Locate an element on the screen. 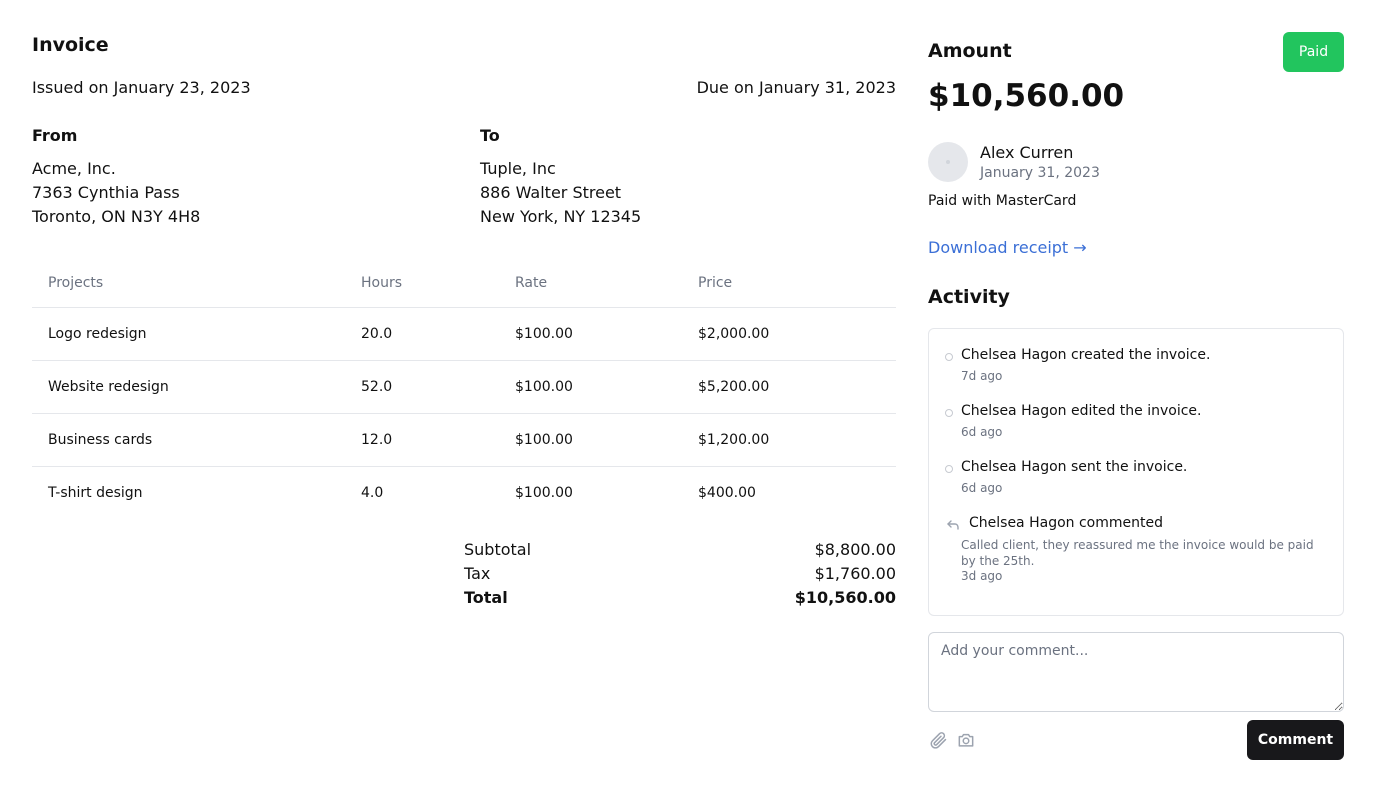 This screenshot has width=1376, height=792. due-date: Due on January 31, 2023 is located at coordinates (796, 87).